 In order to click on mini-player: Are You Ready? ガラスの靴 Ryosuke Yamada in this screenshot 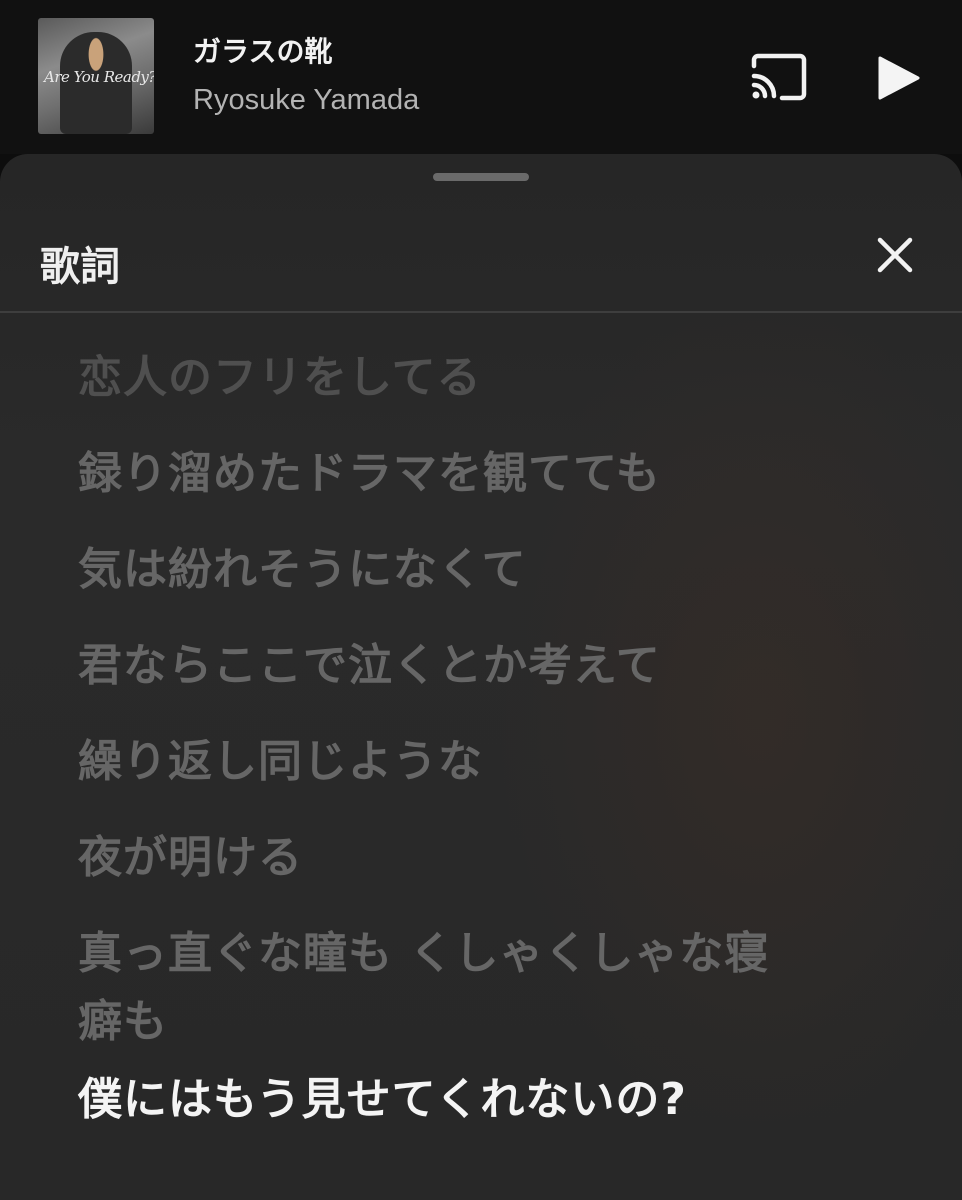, I will do `click(481, 77)`.